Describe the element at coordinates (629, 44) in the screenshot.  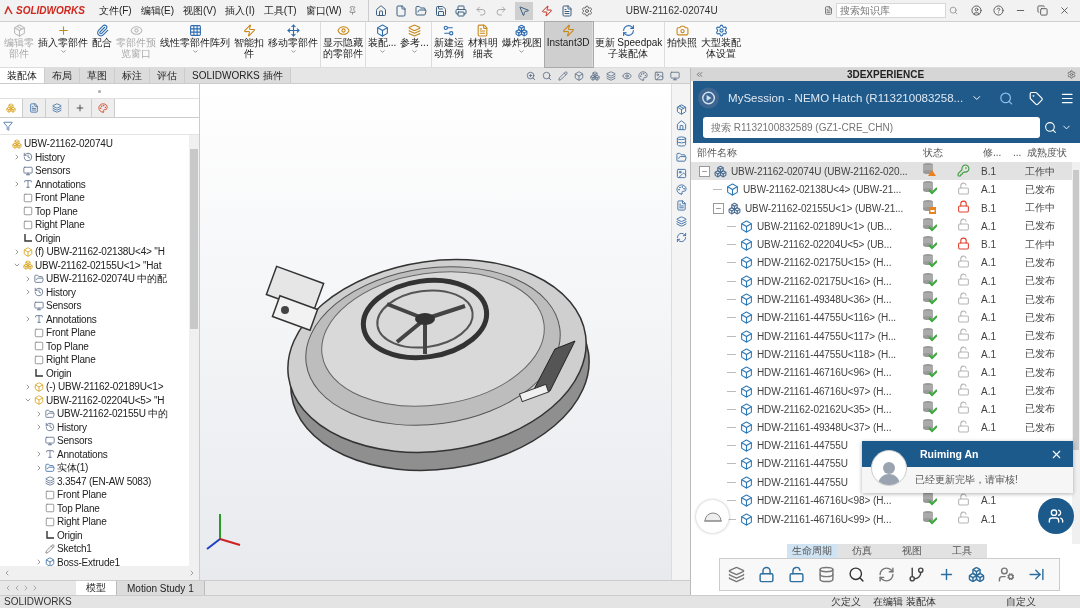
I see `ribbon-button: 更新 Speedpak 子装配体` at that location.